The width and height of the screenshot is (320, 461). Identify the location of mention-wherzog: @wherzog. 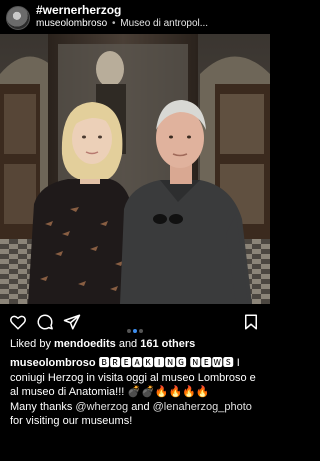
(101, 407).